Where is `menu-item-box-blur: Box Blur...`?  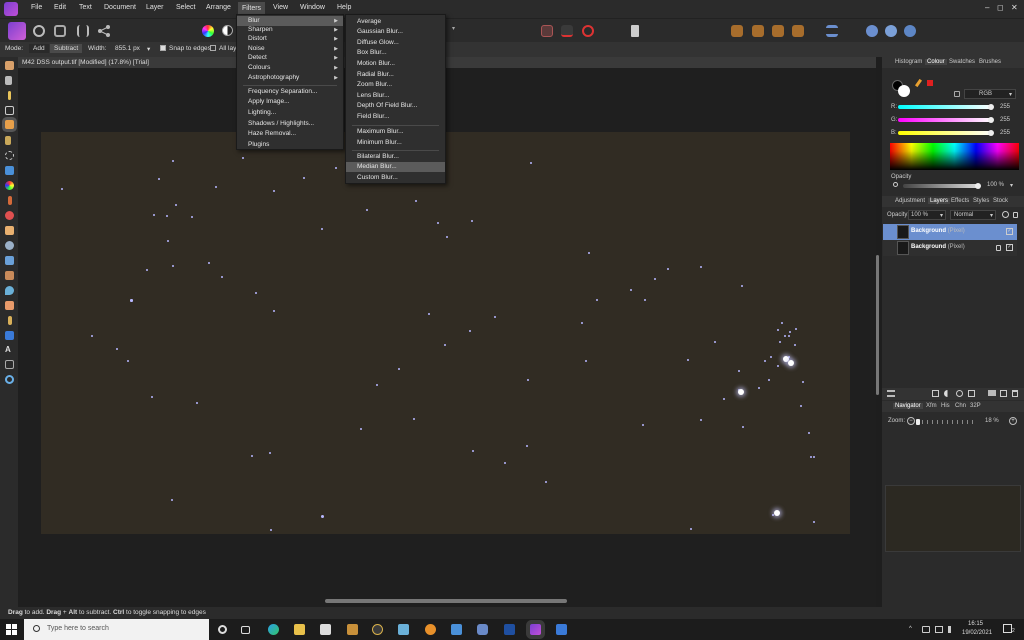 menu-item-box-blur: Box Blur... is located at coordinates (395, 53).